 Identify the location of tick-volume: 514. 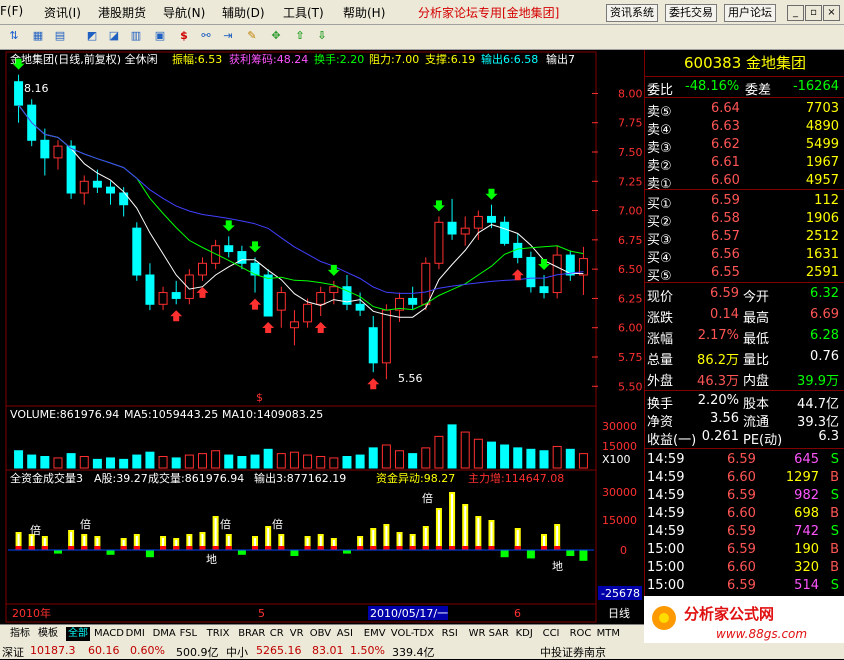
(806, 585).